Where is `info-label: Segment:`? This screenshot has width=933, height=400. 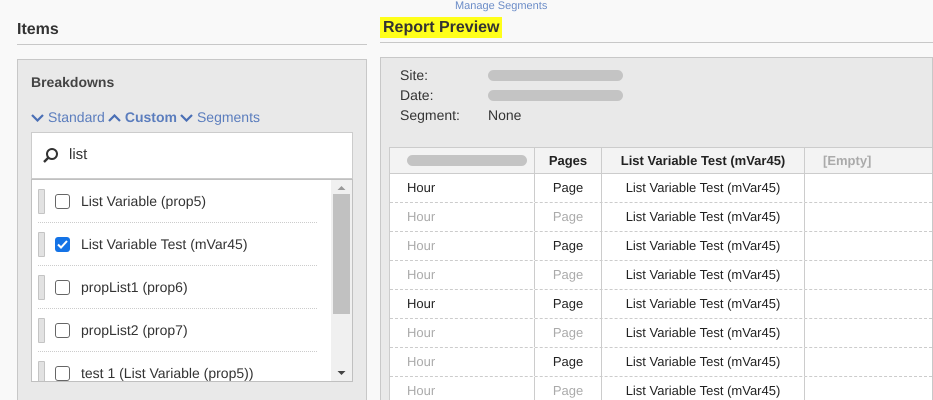
info-label: Segment: is located at coordinates (430, 115).